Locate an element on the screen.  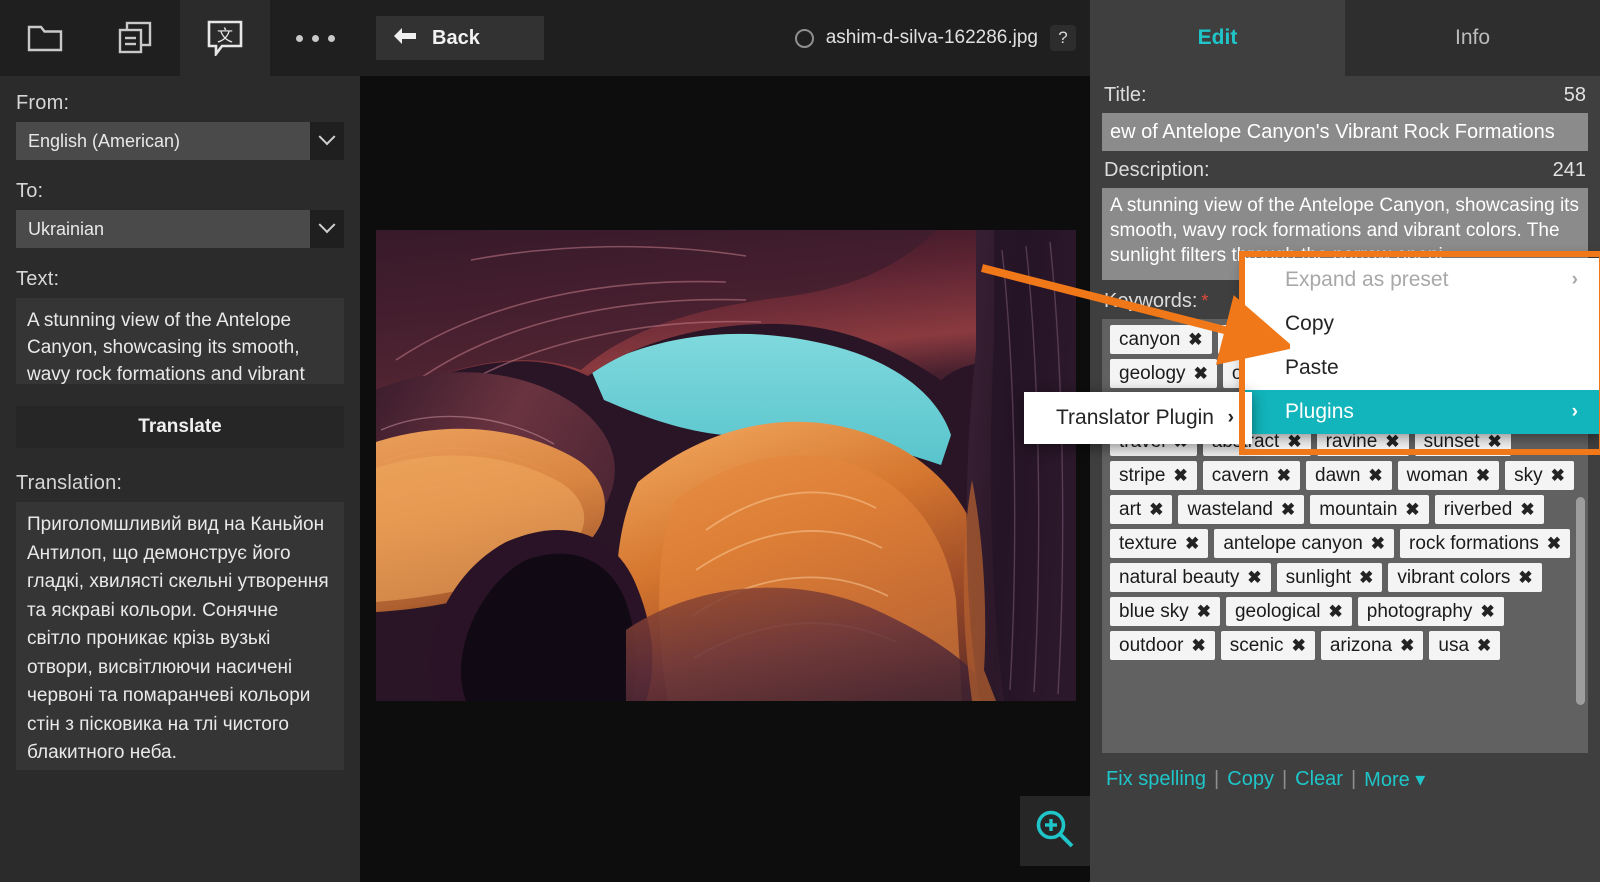
to-language-select: Ukrainian is located at coordinates (180, 229).